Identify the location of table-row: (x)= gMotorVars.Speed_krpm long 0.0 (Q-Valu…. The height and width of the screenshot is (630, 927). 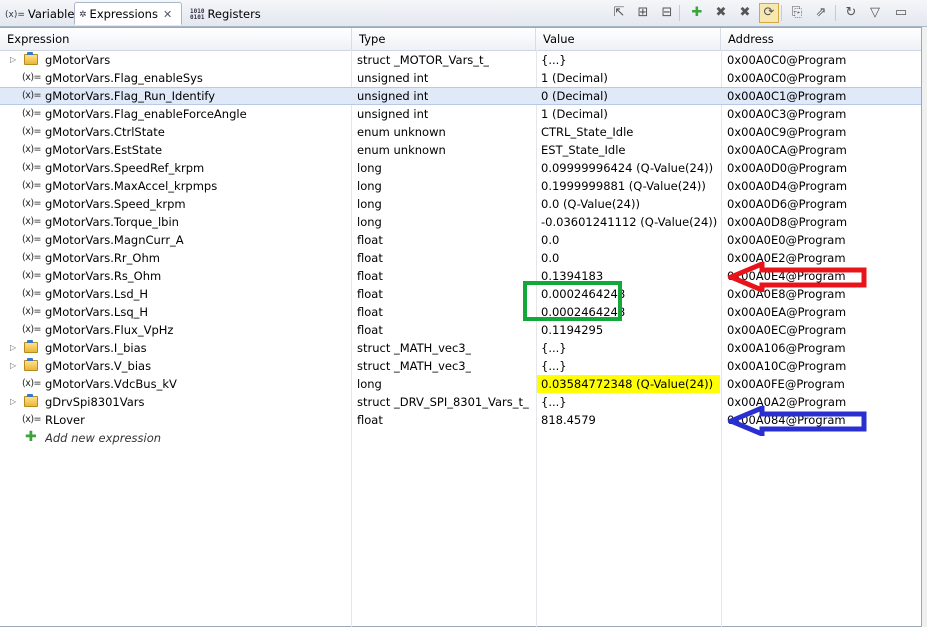
(460, 204).